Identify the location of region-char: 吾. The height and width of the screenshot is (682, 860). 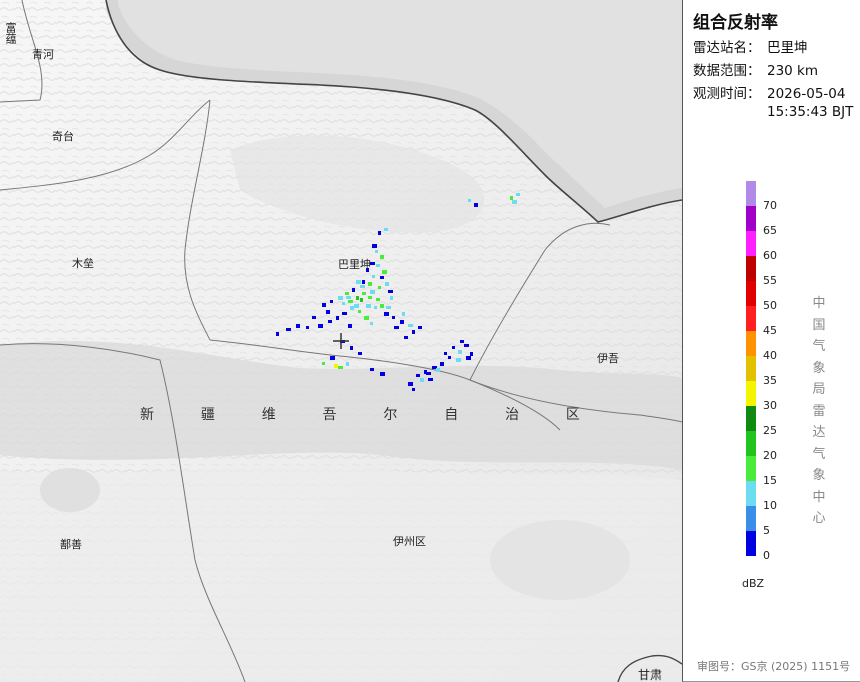
(329, 415).